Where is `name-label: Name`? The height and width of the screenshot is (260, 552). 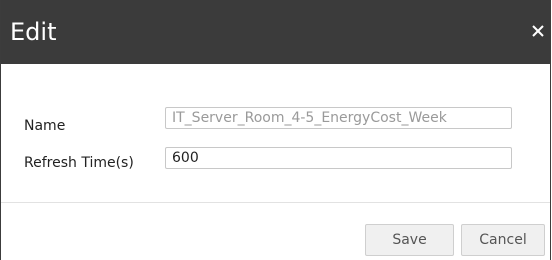
name-label: Name is located at coordinates (45, 126).